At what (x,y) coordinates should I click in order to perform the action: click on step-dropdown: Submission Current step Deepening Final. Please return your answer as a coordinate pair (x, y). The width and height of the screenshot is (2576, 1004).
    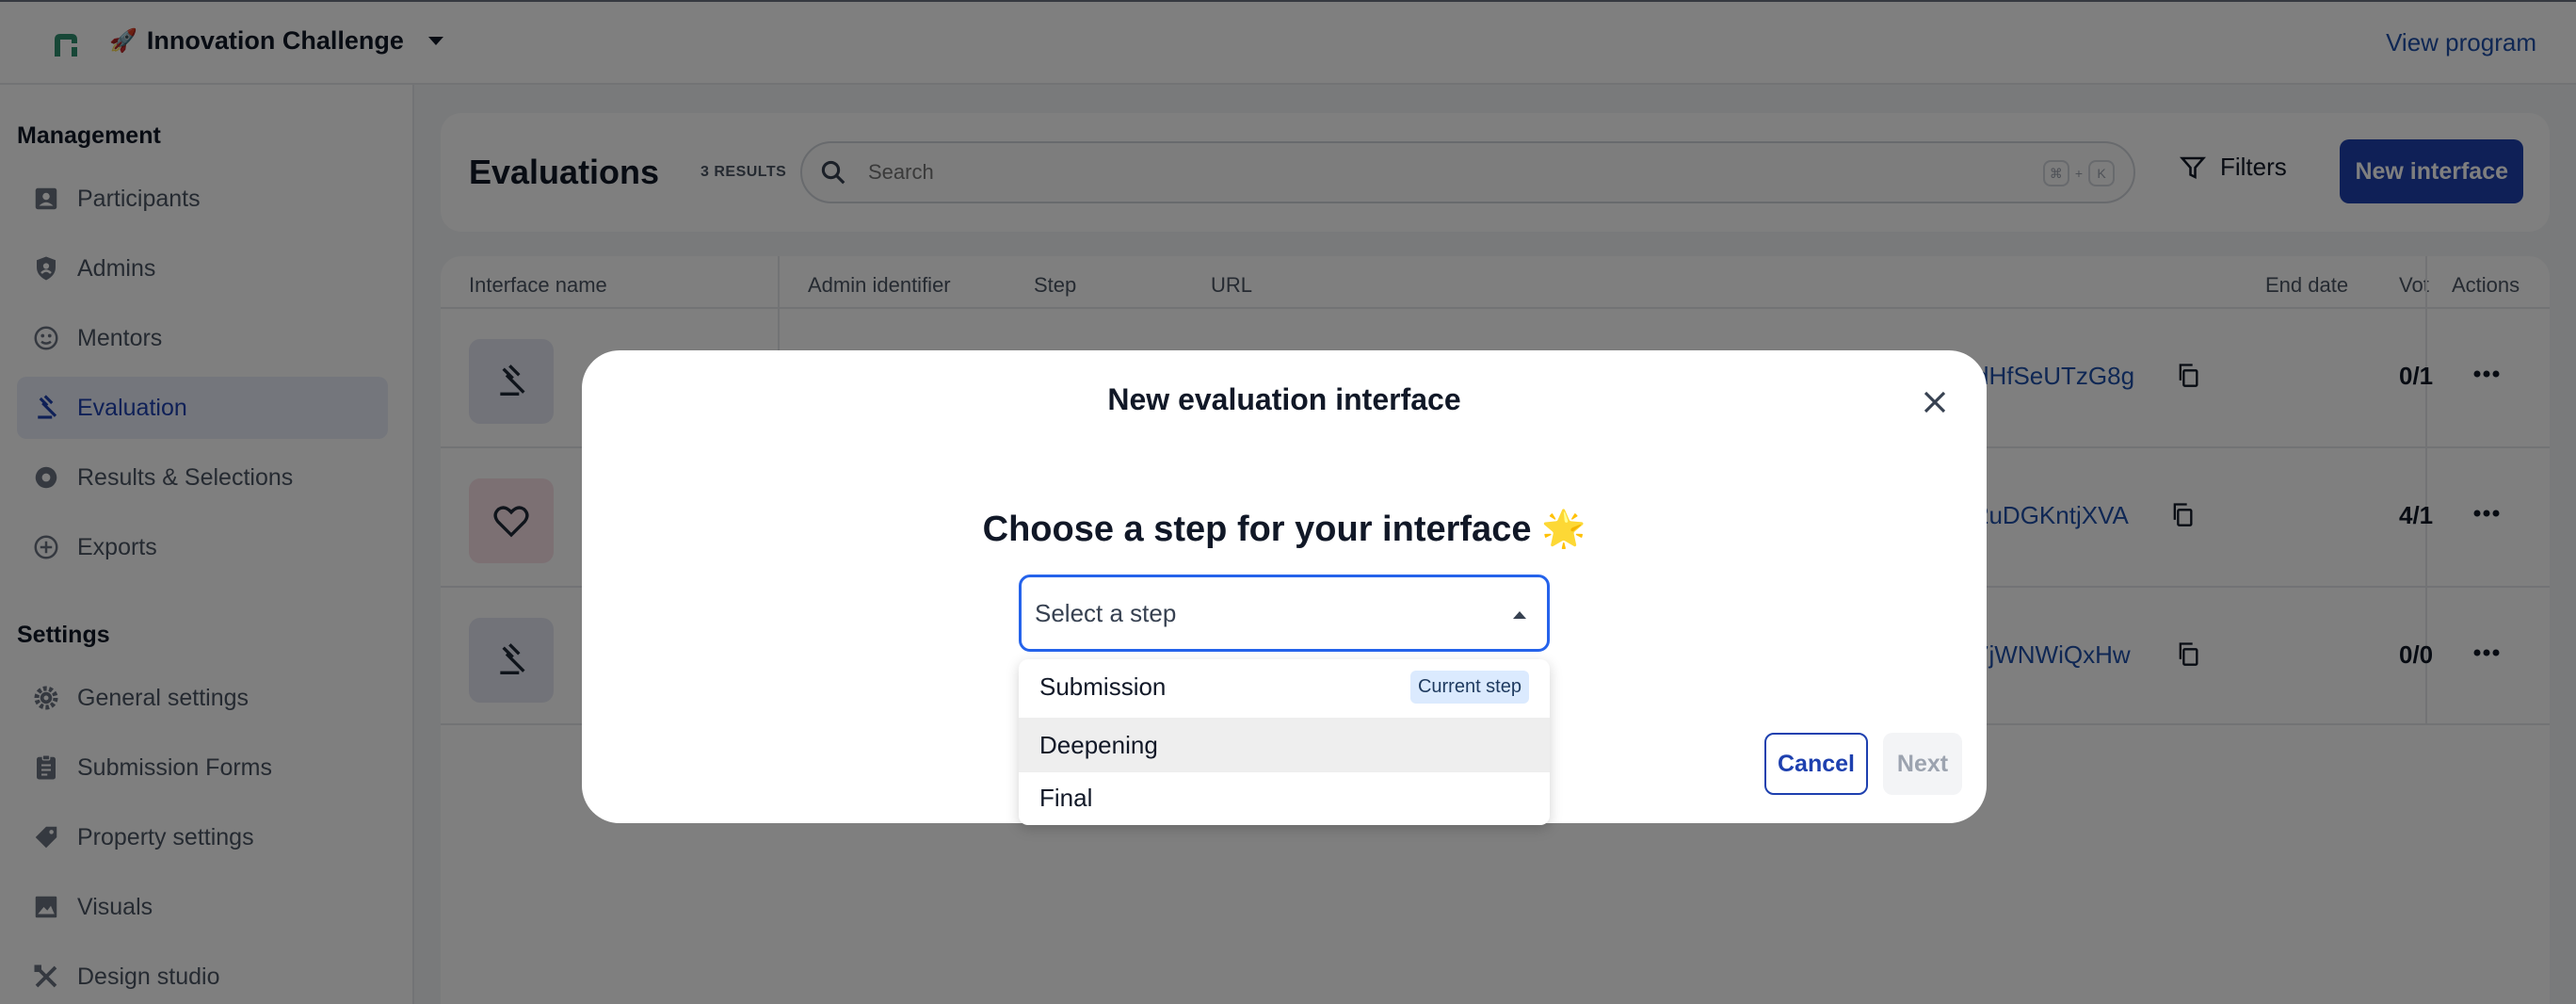
    Looking at the image, I should click on (1284, 742).